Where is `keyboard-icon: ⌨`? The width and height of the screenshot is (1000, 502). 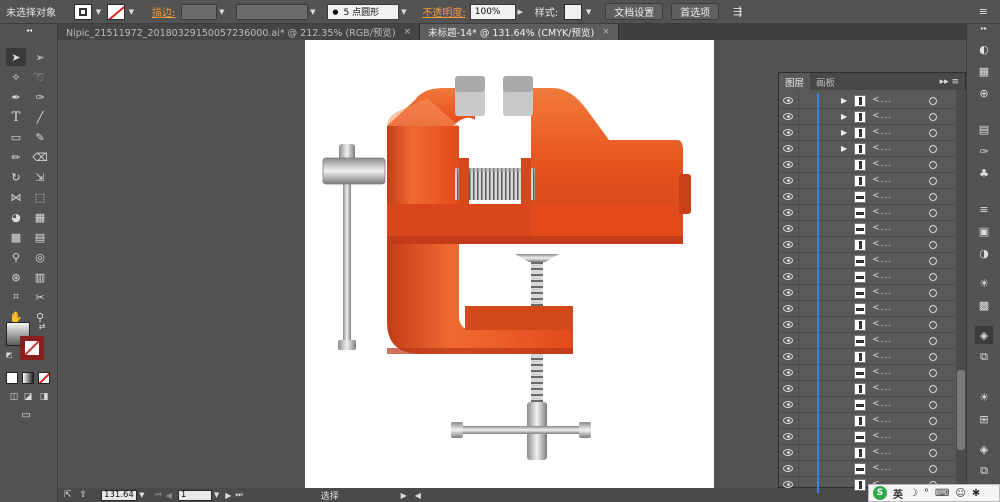 keyboard-icon: ⌨ is located at coordinates (942, 493).